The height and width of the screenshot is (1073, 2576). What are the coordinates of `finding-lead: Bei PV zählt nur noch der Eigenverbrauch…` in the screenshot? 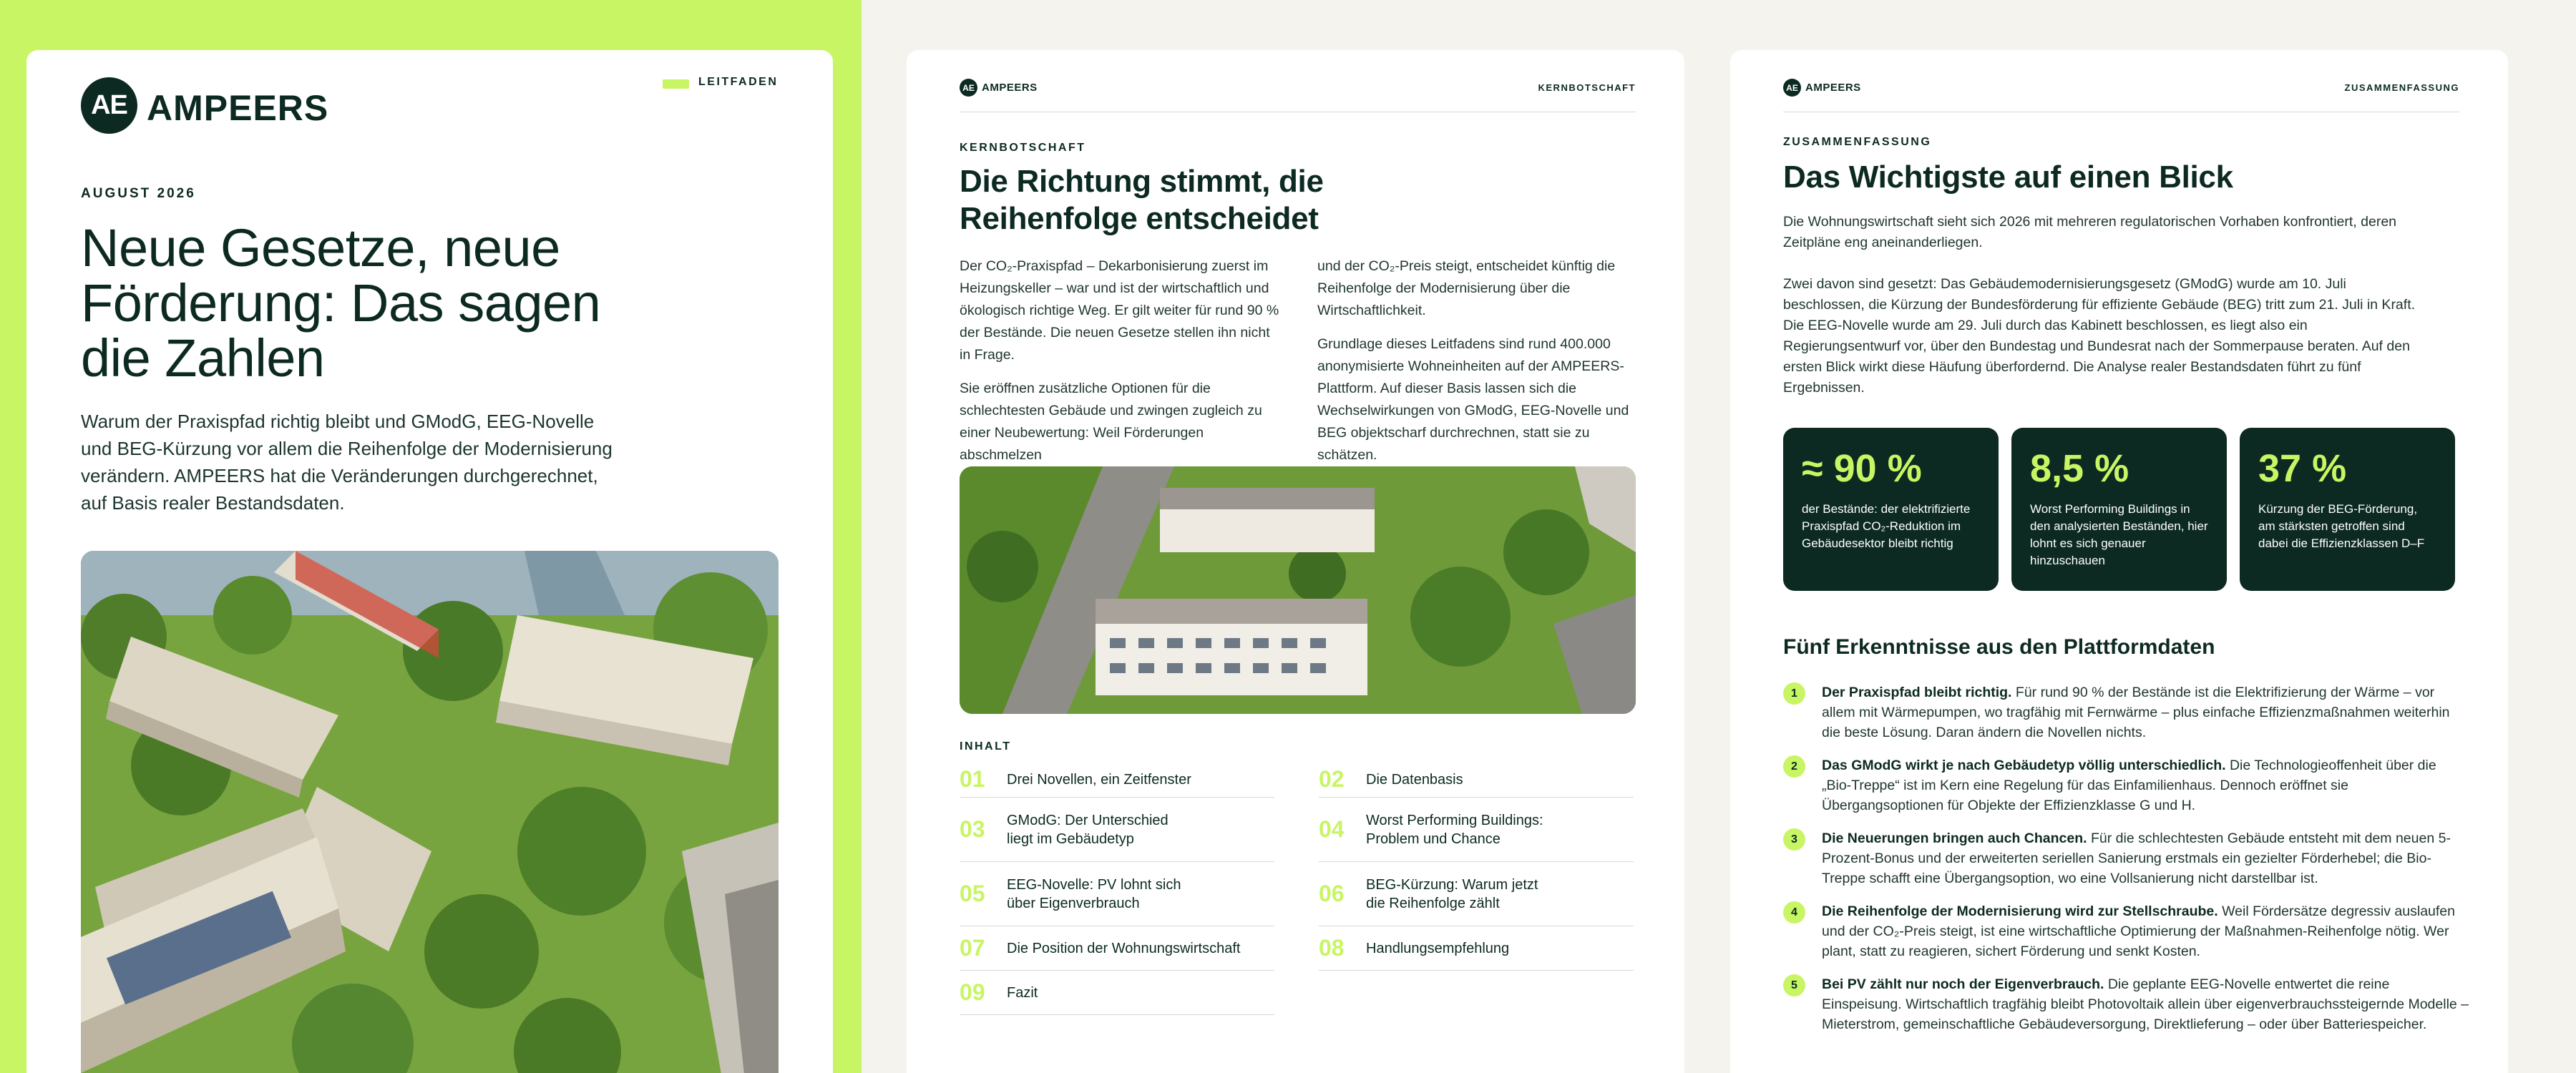 It's located at (1963, 984).